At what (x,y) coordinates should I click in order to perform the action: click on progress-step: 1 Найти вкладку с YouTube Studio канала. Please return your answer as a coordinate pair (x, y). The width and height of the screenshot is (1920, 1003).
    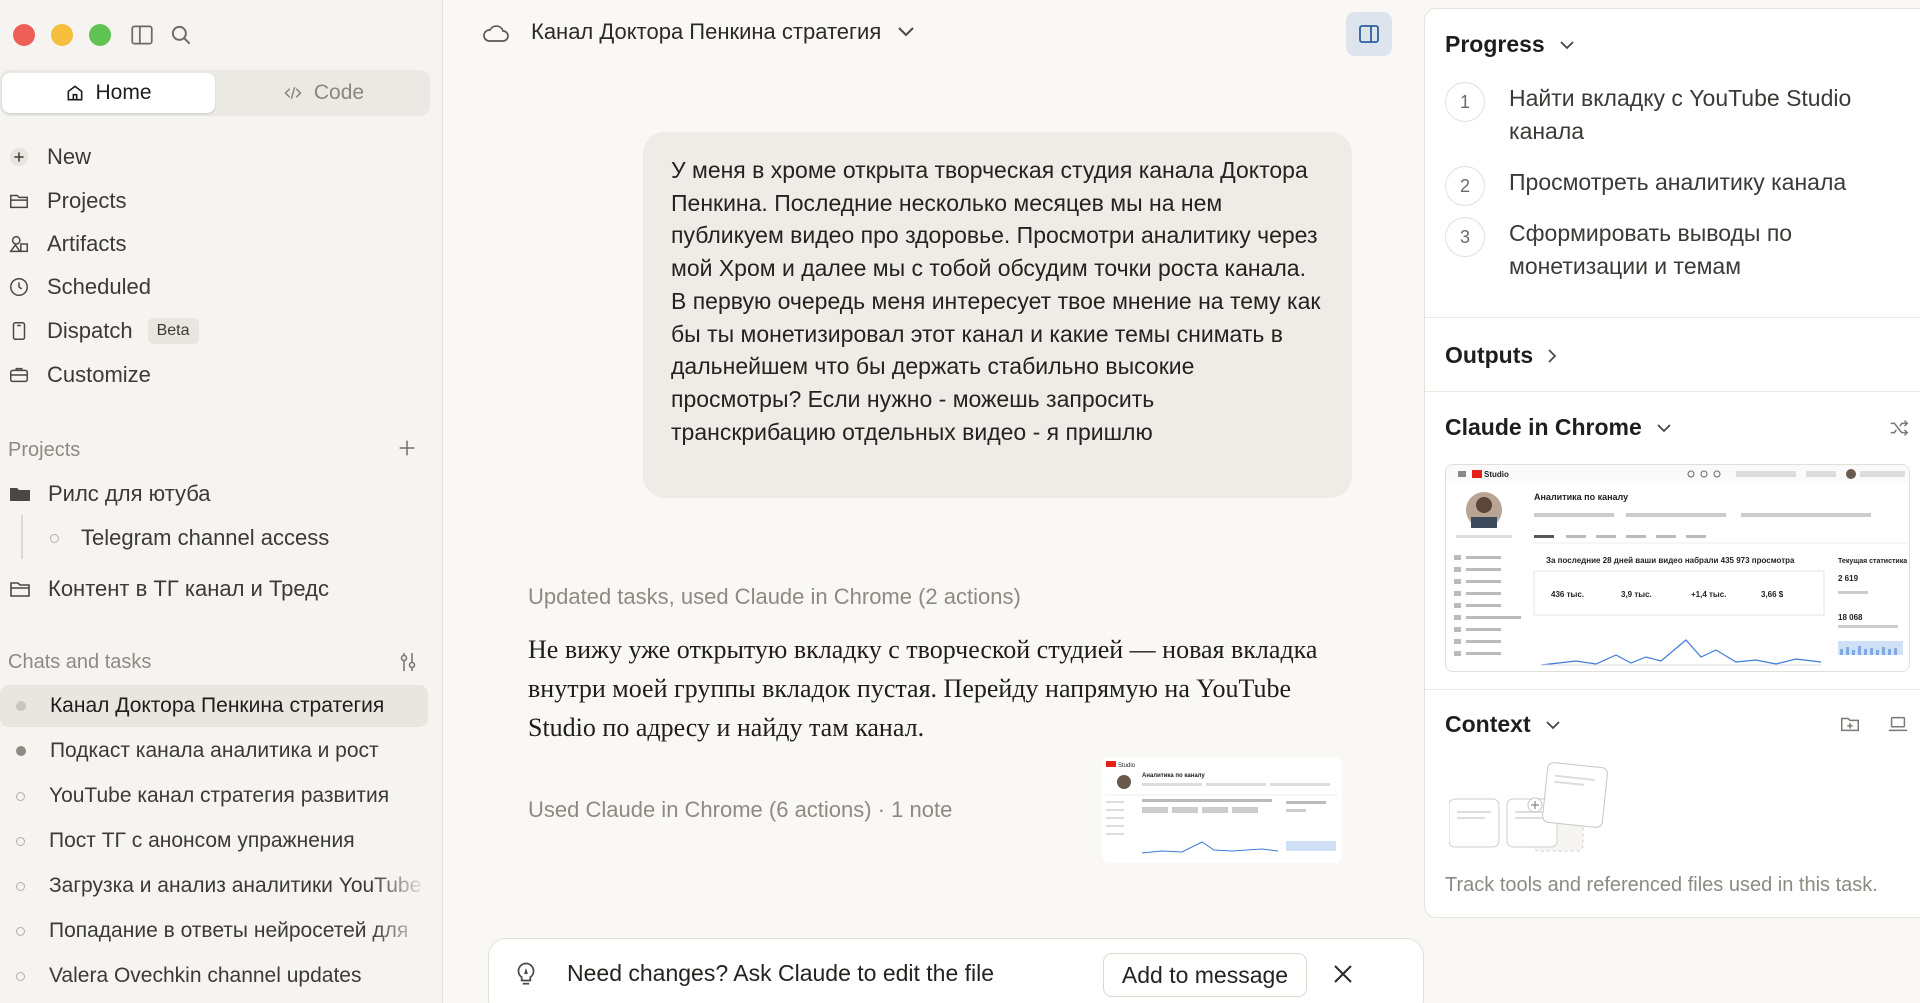
    Looking at the image, I should click on (1667, 115).